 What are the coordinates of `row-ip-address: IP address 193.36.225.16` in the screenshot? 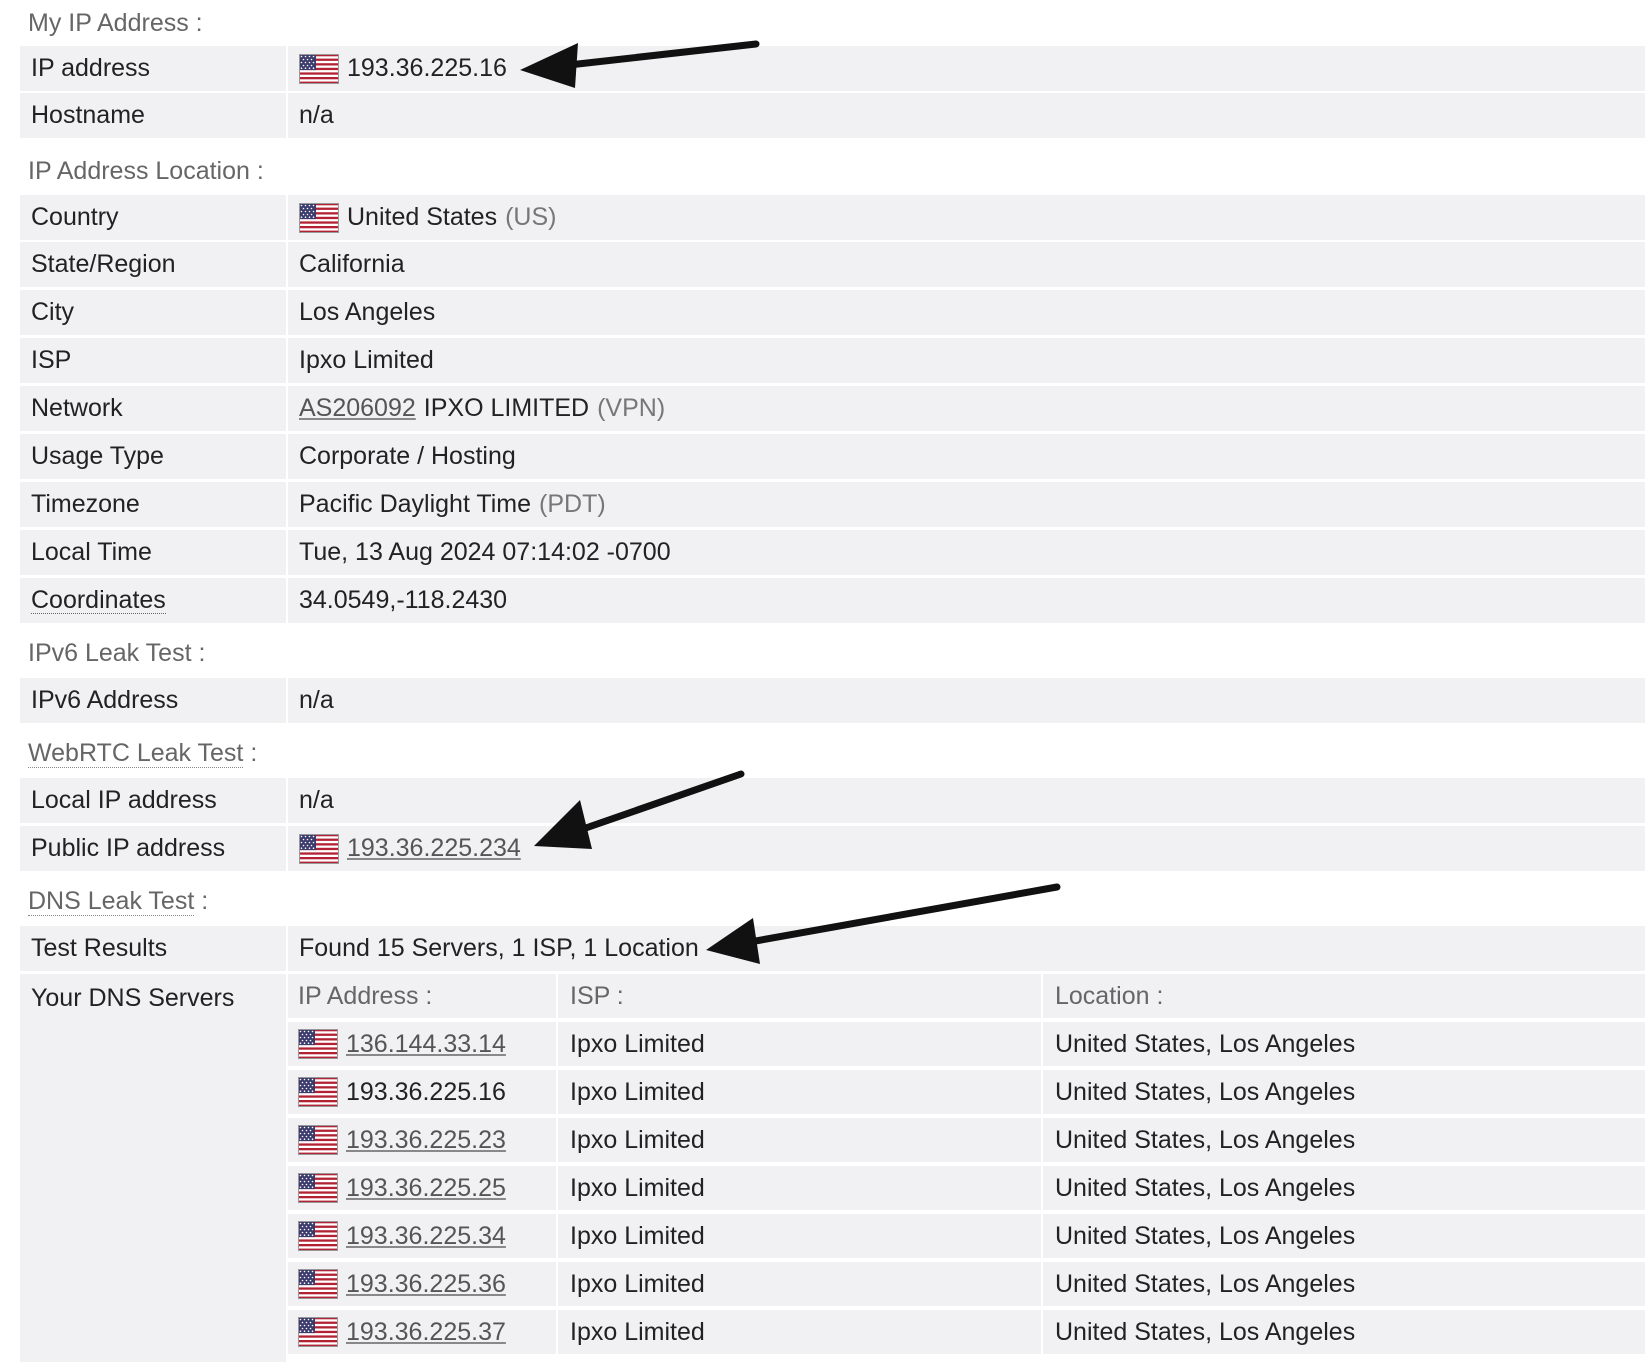 It's located at (832, 68).